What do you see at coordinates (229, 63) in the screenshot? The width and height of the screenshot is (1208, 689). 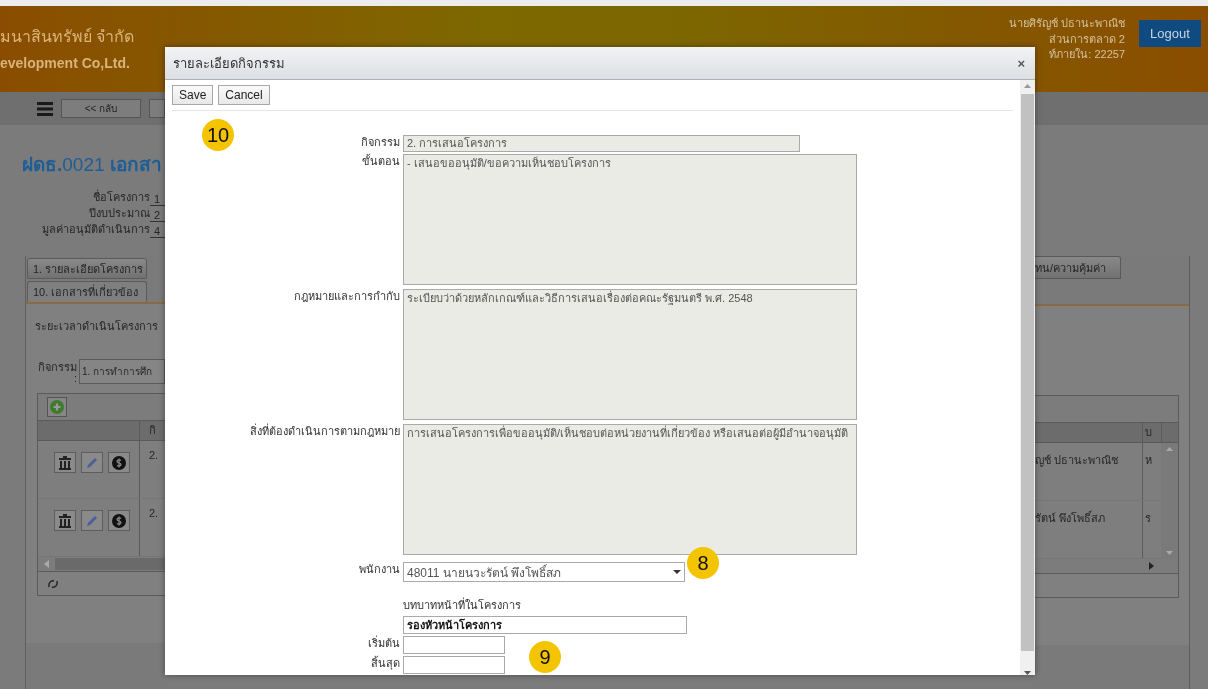 I see `dialog-title: รายละเอียดกิจกรรม` at bounding box center [229, 63].